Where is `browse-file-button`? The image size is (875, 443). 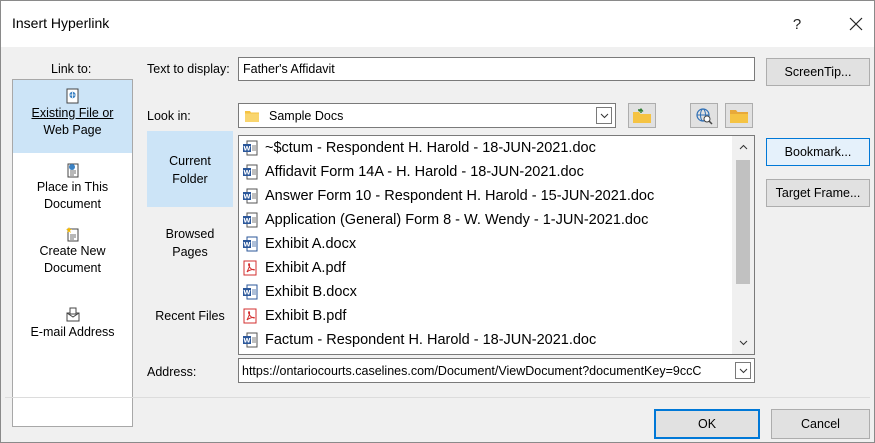
browse-file-button is located at coordinates (739, 115).